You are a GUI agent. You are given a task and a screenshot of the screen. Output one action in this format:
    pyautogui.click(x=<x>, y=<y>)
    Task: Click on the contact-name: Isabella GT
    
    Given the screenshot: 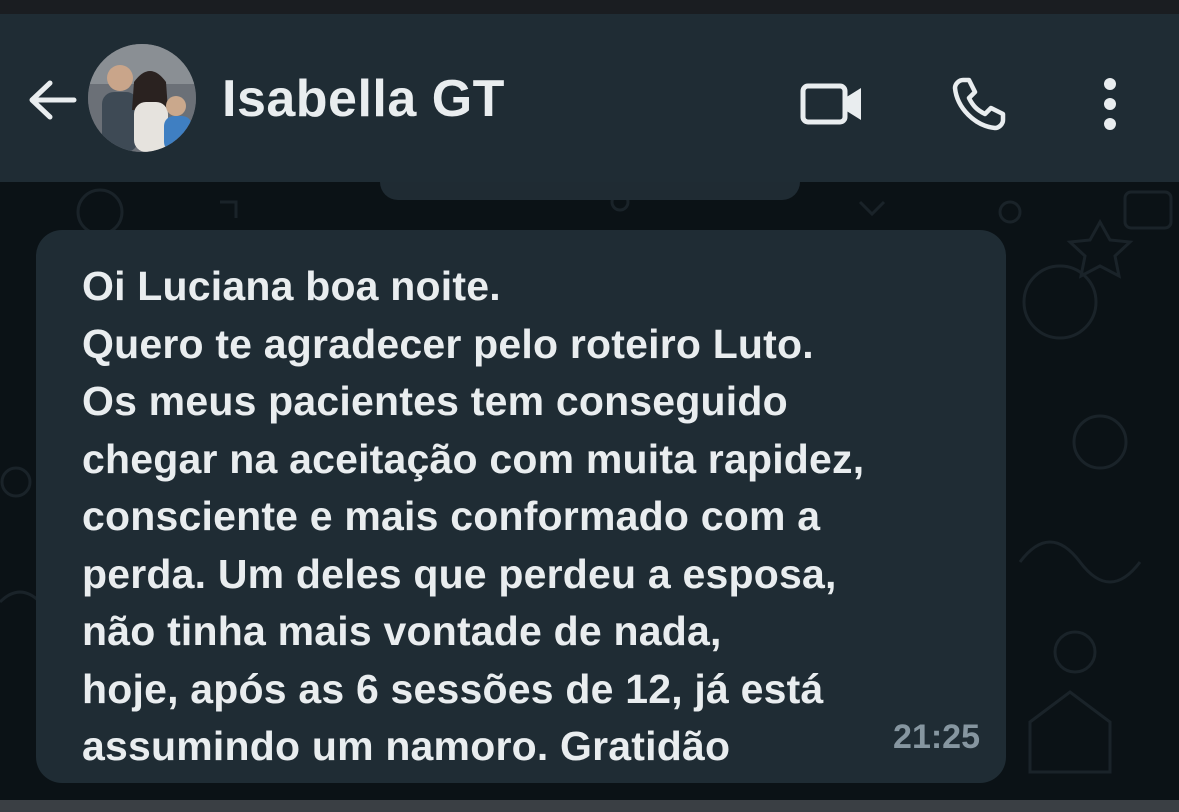 What is the action you would take?
    pyautogui.click(x=363, y=99)
    